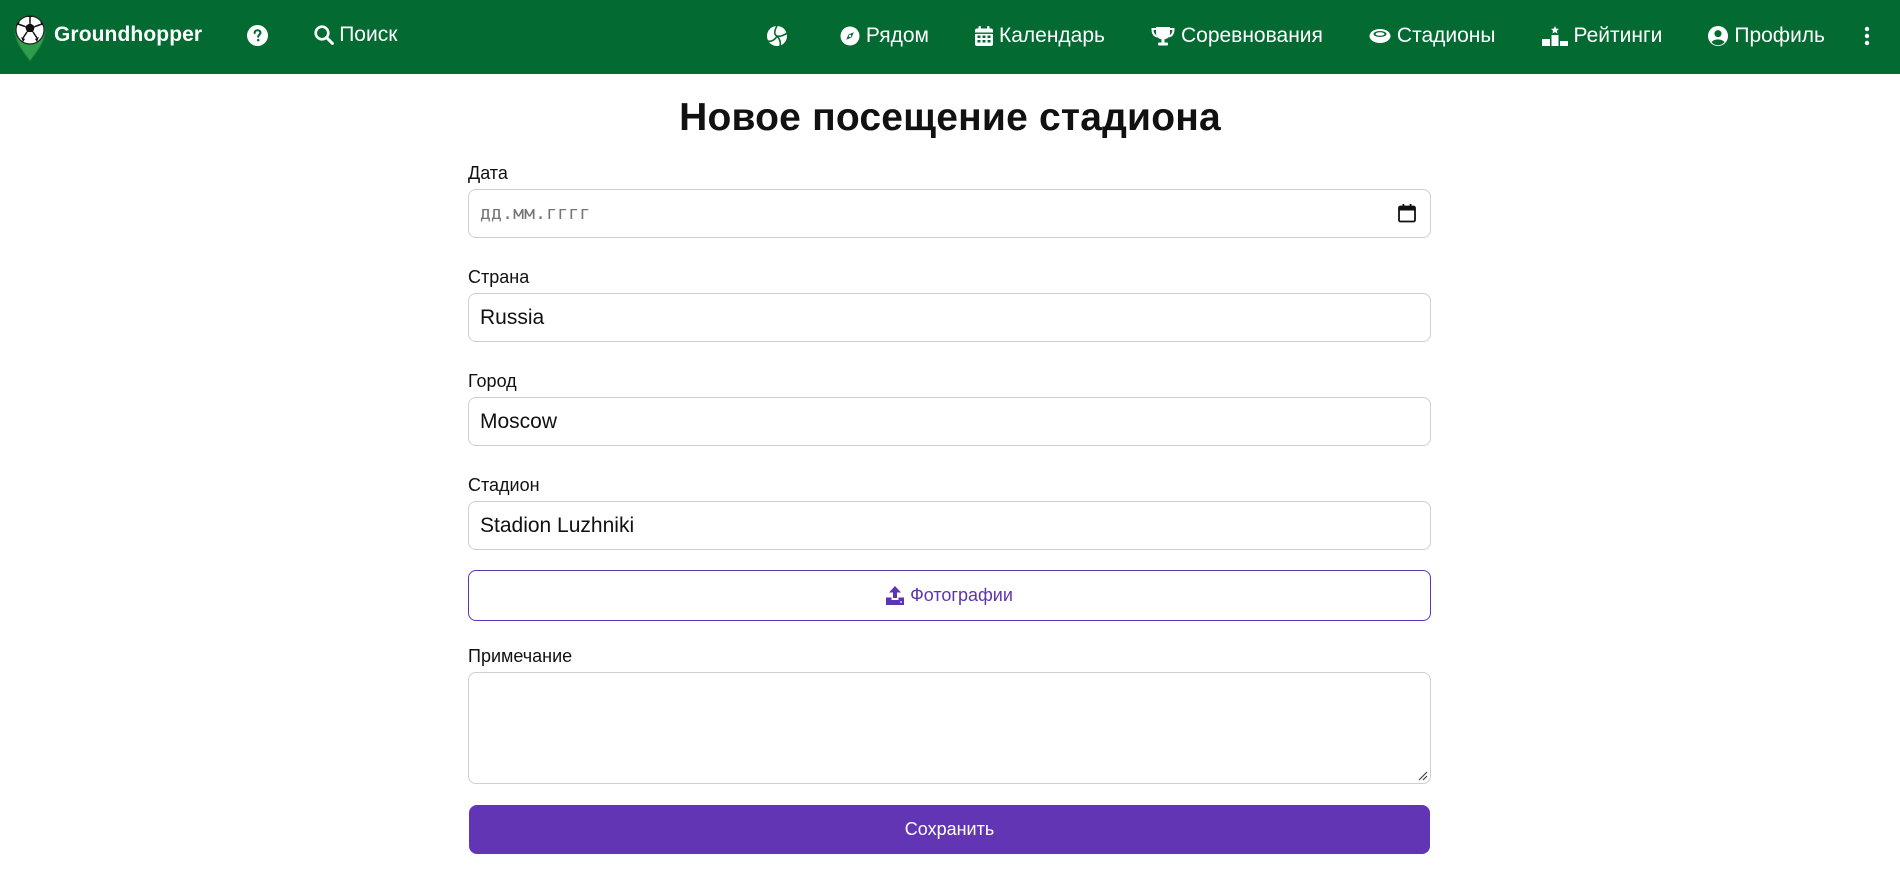 This screenshot has width=1900, height=879. Describe the element at coordinates (949, 421) in the screenshot. I see `city-input` at that location.